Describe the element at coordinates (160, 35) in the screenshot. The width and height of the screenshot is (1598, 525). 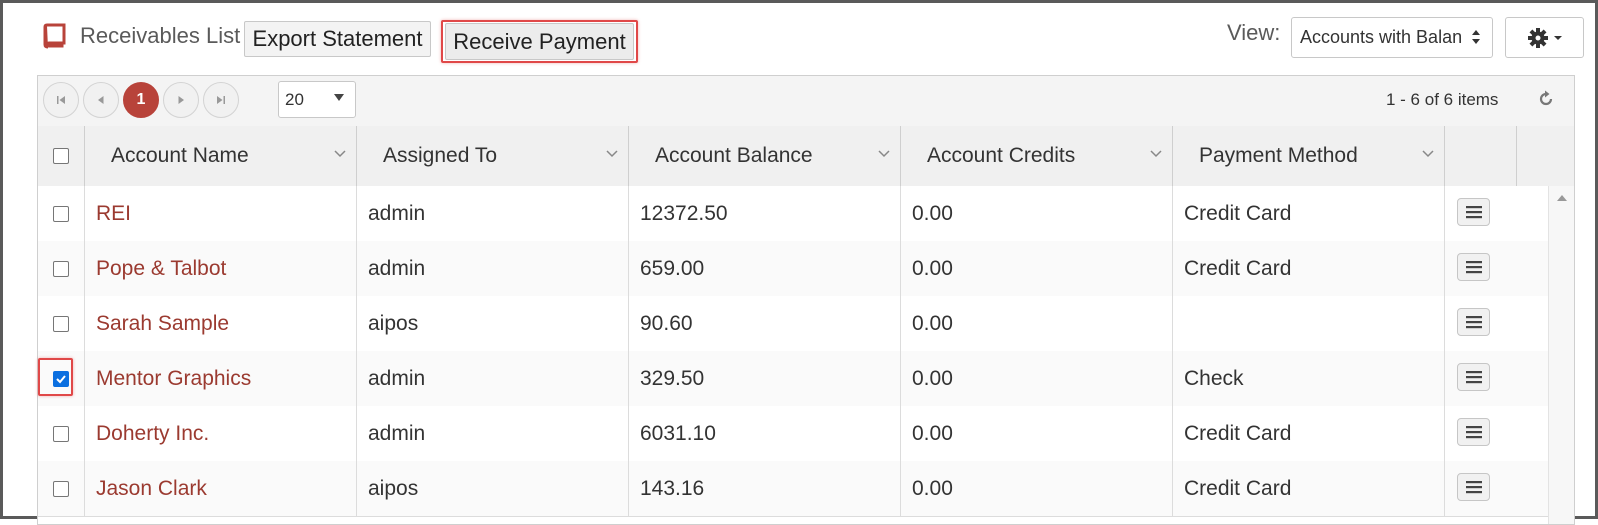
I see `page-title: Receivables List` at that location.